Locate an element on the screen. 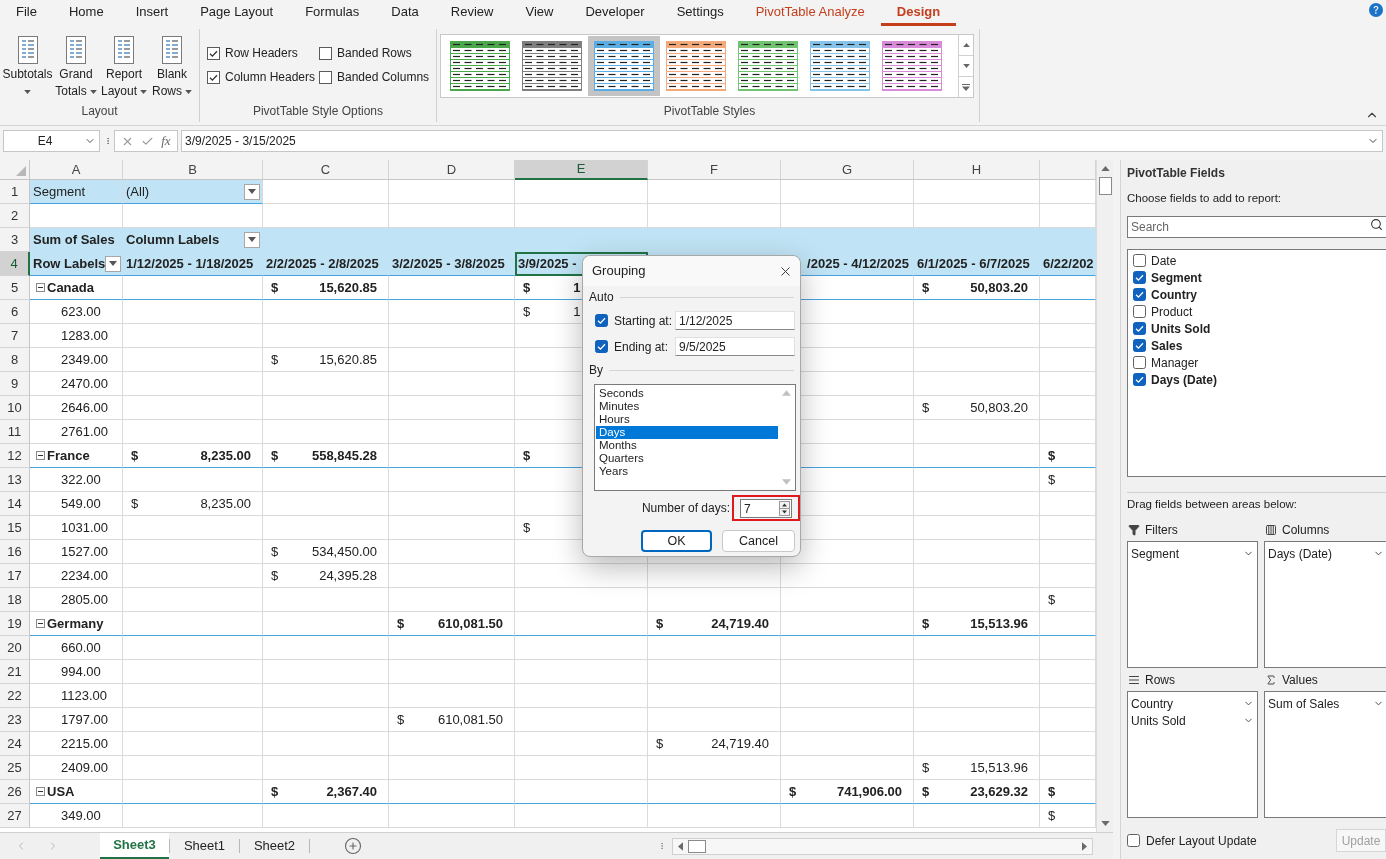 The image size is (1386, 859). drop-area: Days (Date) is located at coordinates (1325, 604).